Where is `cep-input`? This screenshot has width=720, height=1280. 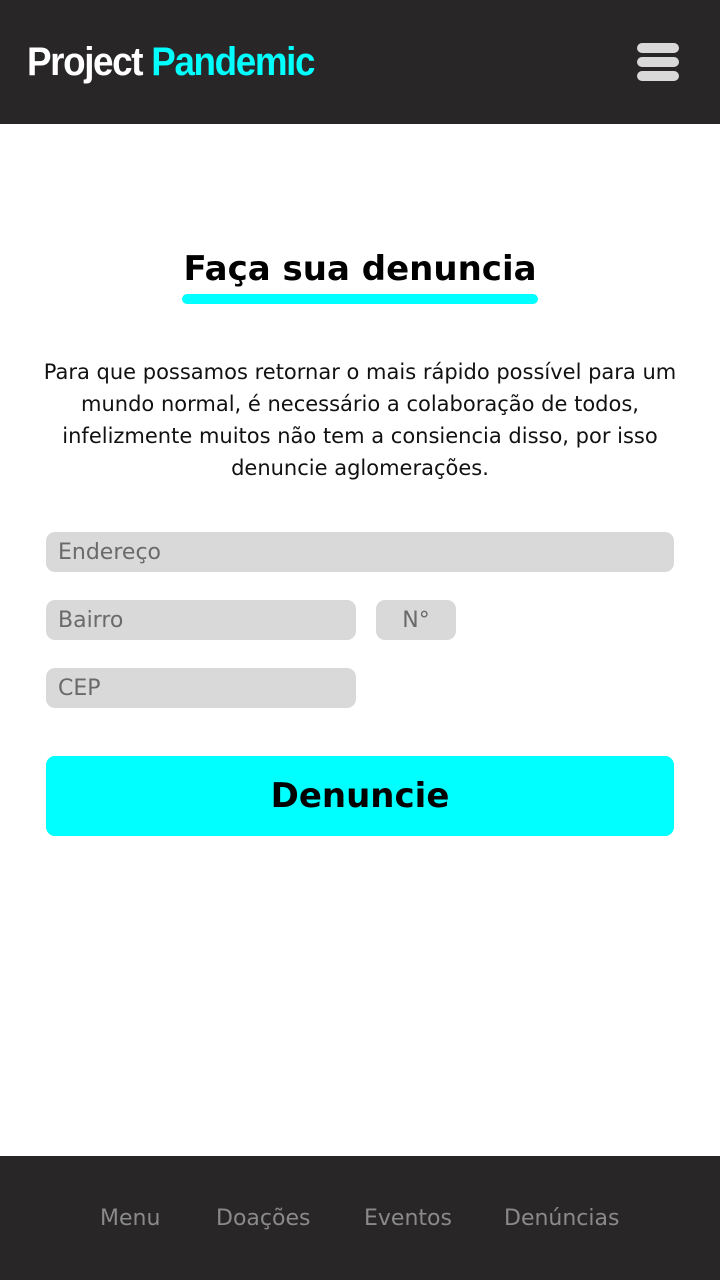 cep-input is located at coordinates (201, 688).